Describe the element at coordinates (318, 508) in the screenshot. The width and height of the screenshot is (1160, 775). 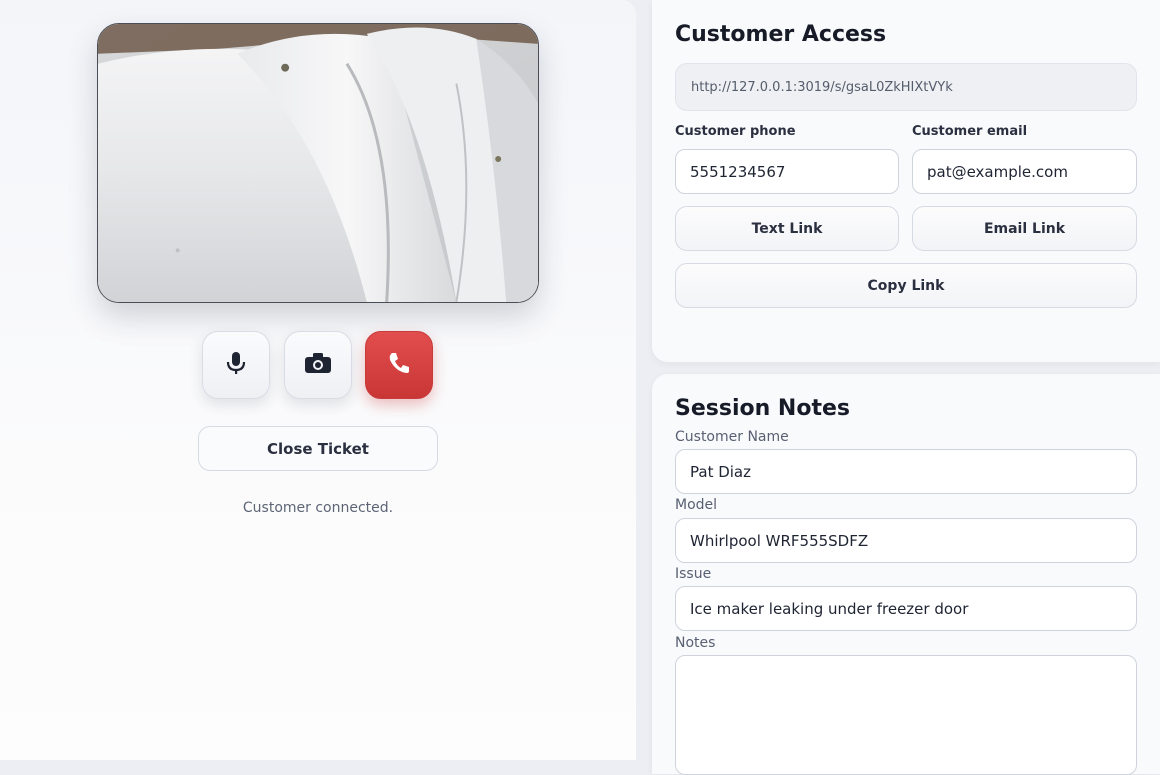
I see `connection-status: Customer connected.` at that location.